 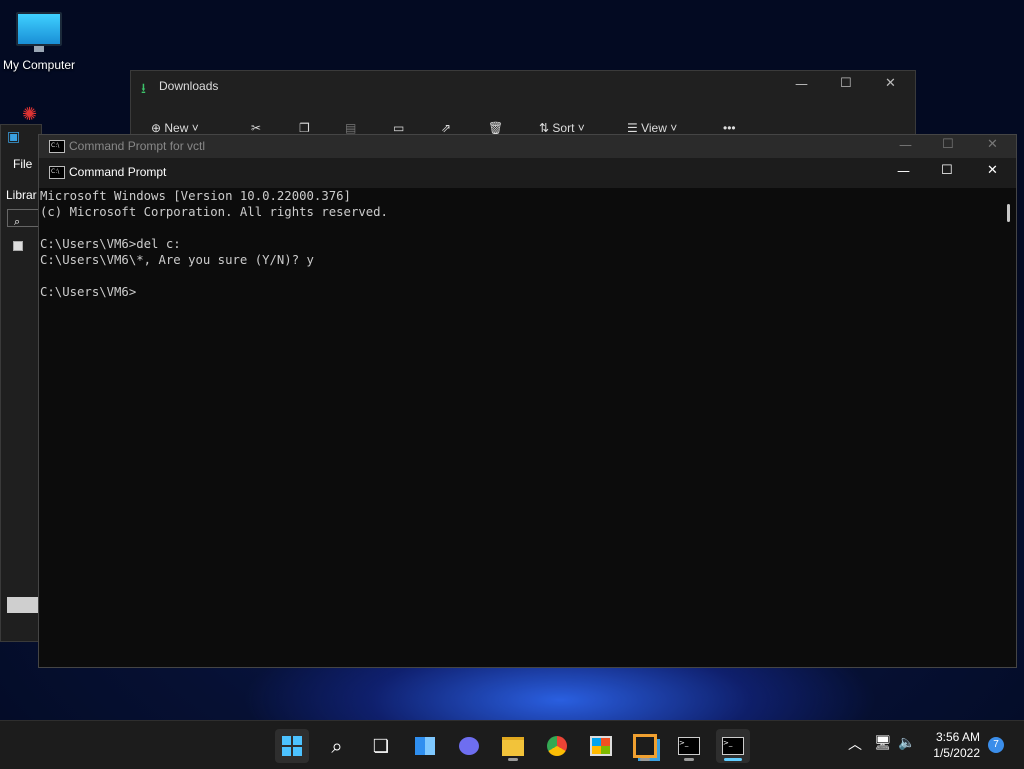 I want to click on window-title: Command Prompt, so click(x=118, y=172).